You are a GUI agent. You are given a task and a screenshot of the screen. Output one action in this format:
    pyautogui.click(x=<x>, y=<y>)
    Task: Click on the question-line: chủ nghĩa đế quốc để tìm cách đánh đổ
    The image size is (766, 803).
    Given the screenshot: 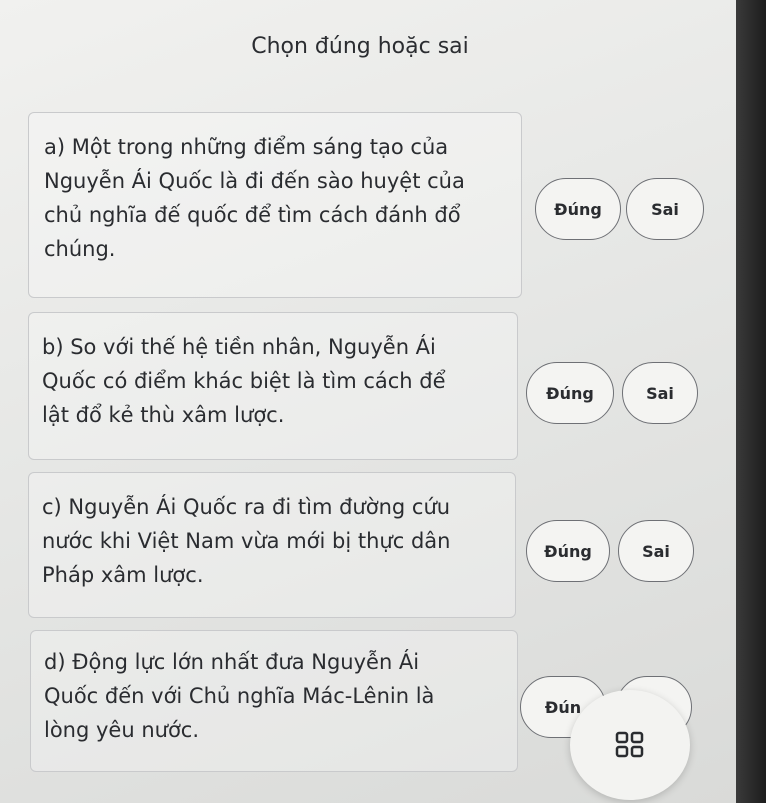 What is the action you would take?
    pyautogui.click(x=252, y=215)
    